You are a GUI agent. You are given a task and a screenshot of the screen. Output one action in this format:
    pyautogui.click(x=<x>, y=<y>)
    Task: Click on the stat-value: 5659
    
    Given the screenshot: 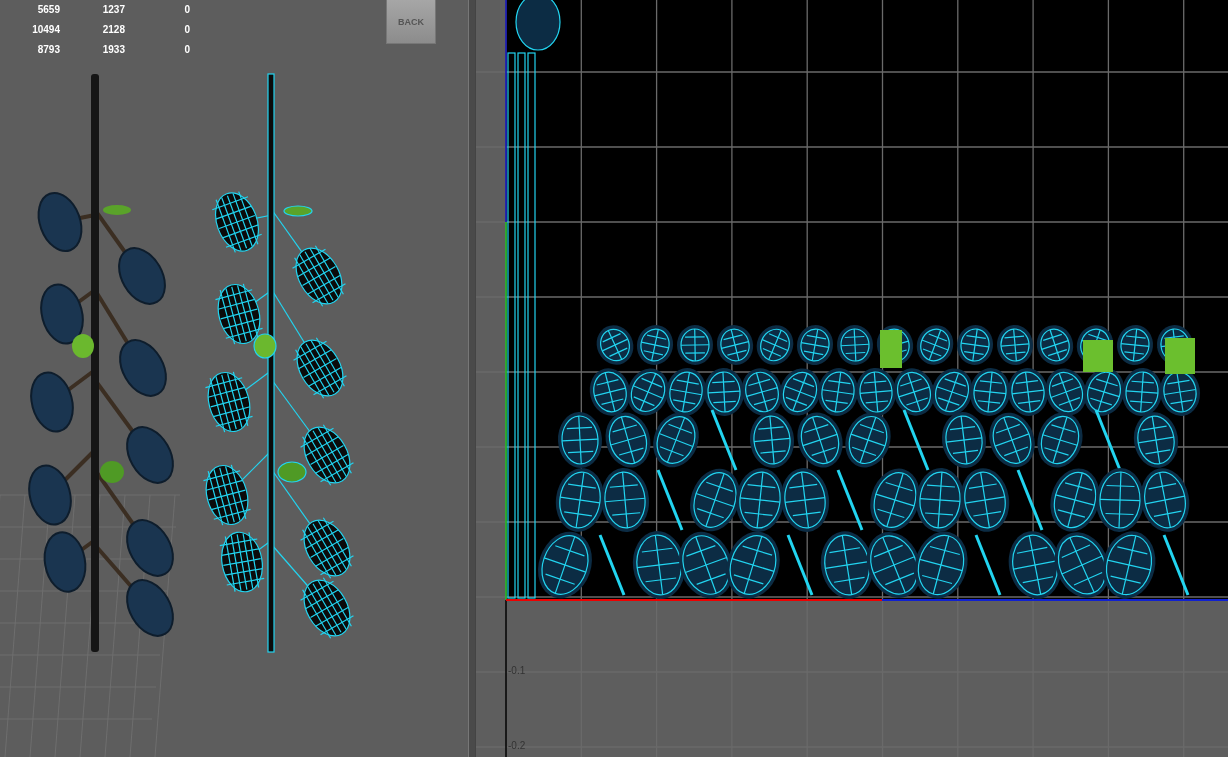 What is the action you would take?
    pyautogui.click(x=48, y=10)
    